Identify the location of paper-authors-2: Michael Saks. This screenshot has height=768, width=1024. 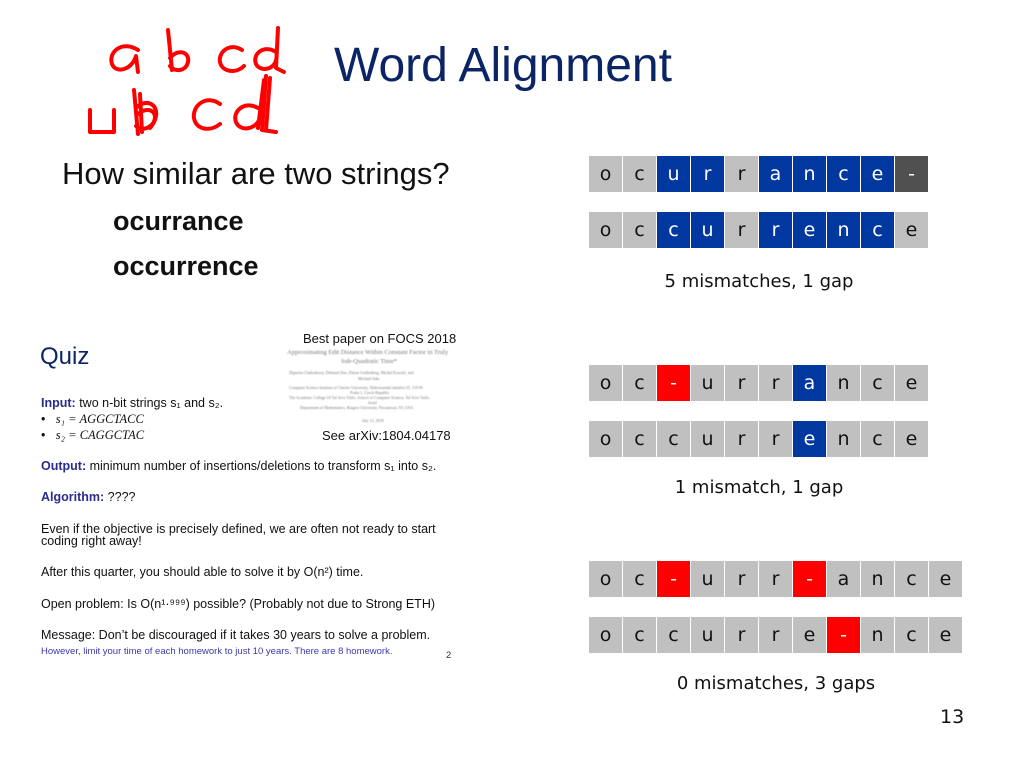
(369, 378).